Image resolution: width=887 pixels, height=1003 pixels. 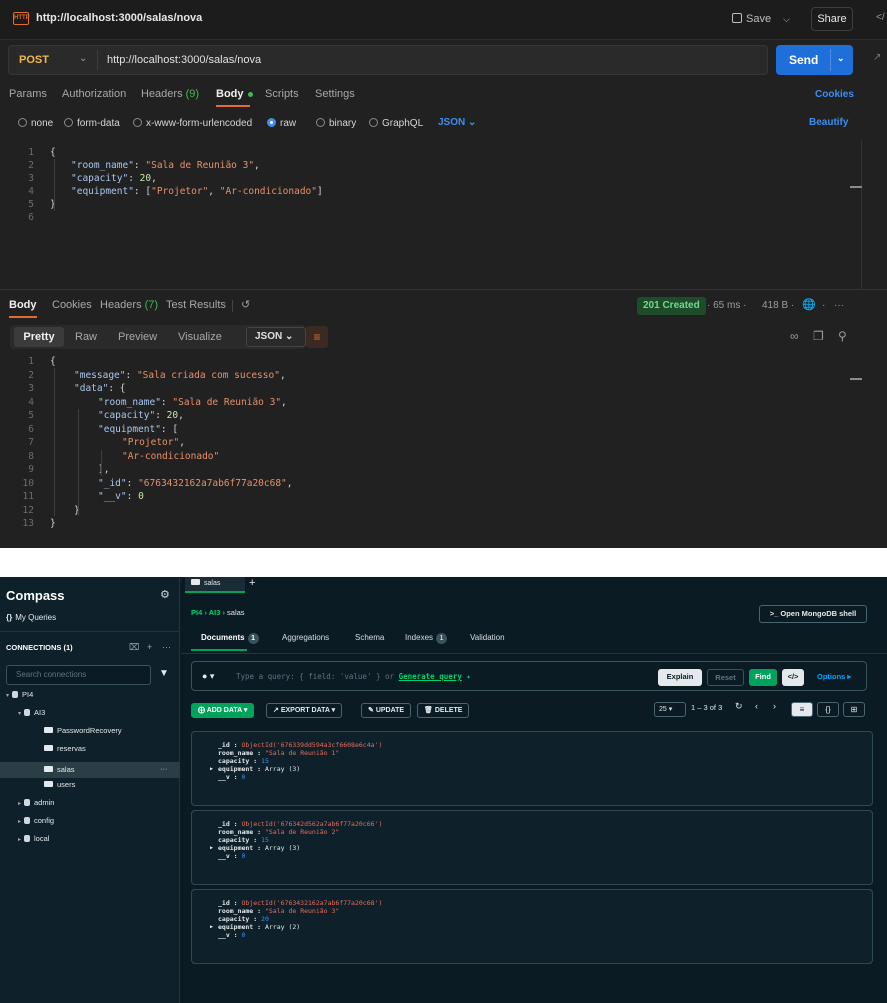 I want to click on gear-icon: ⚙, so click(x=165, y=594).